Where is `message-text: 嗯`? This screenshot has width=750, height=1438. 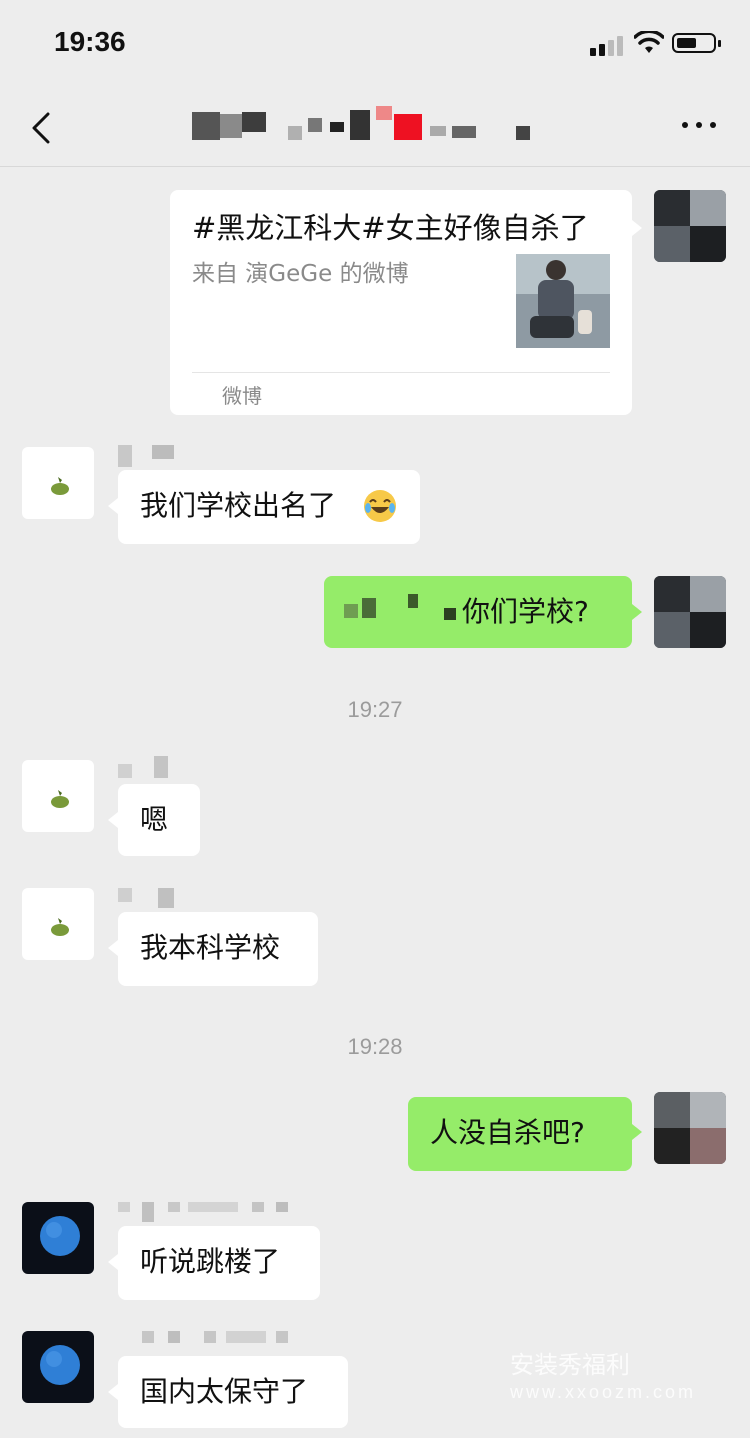
message-text: 嗯 is located at coordinates (154, 819).